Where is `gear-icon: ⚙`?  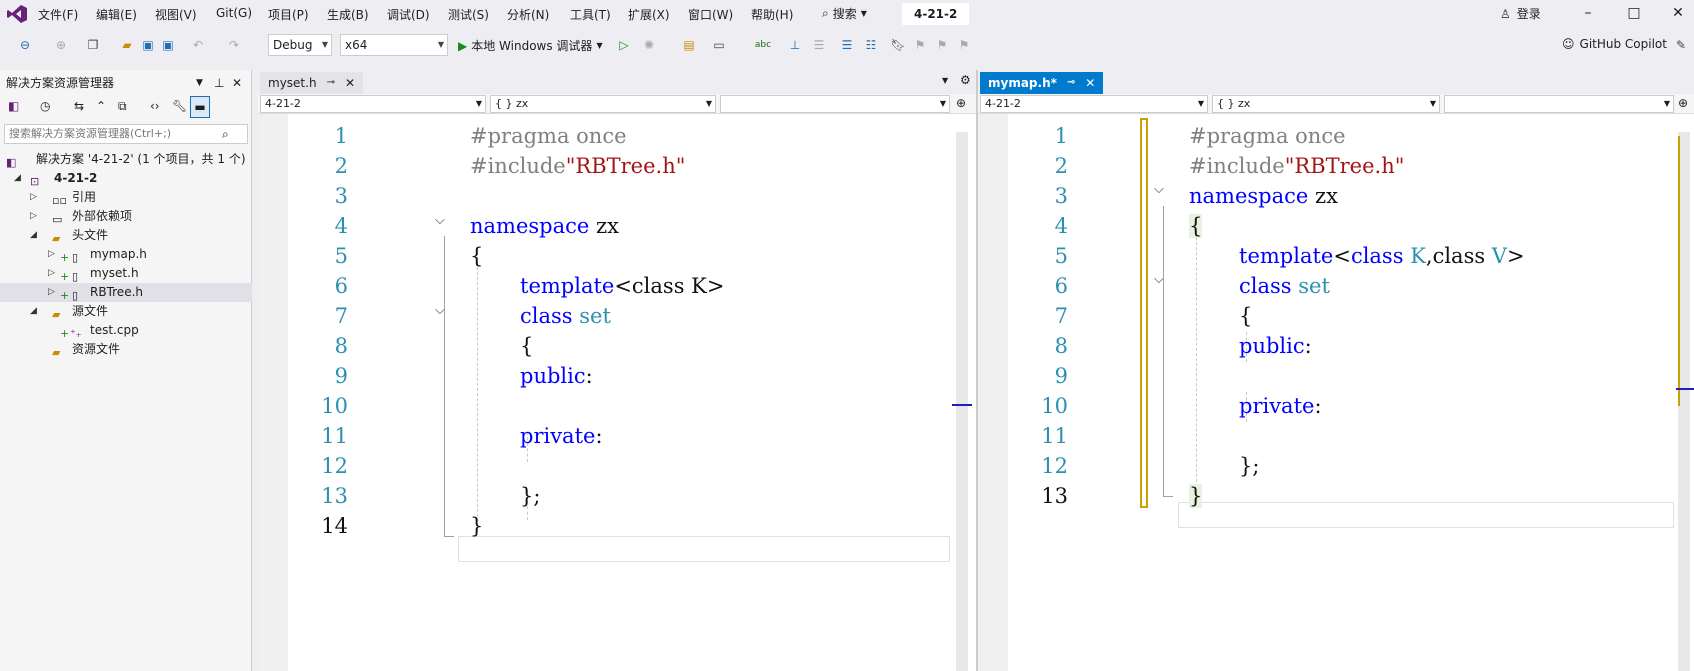
gear-icon: ⚙ is located at coordinates (965, 80).